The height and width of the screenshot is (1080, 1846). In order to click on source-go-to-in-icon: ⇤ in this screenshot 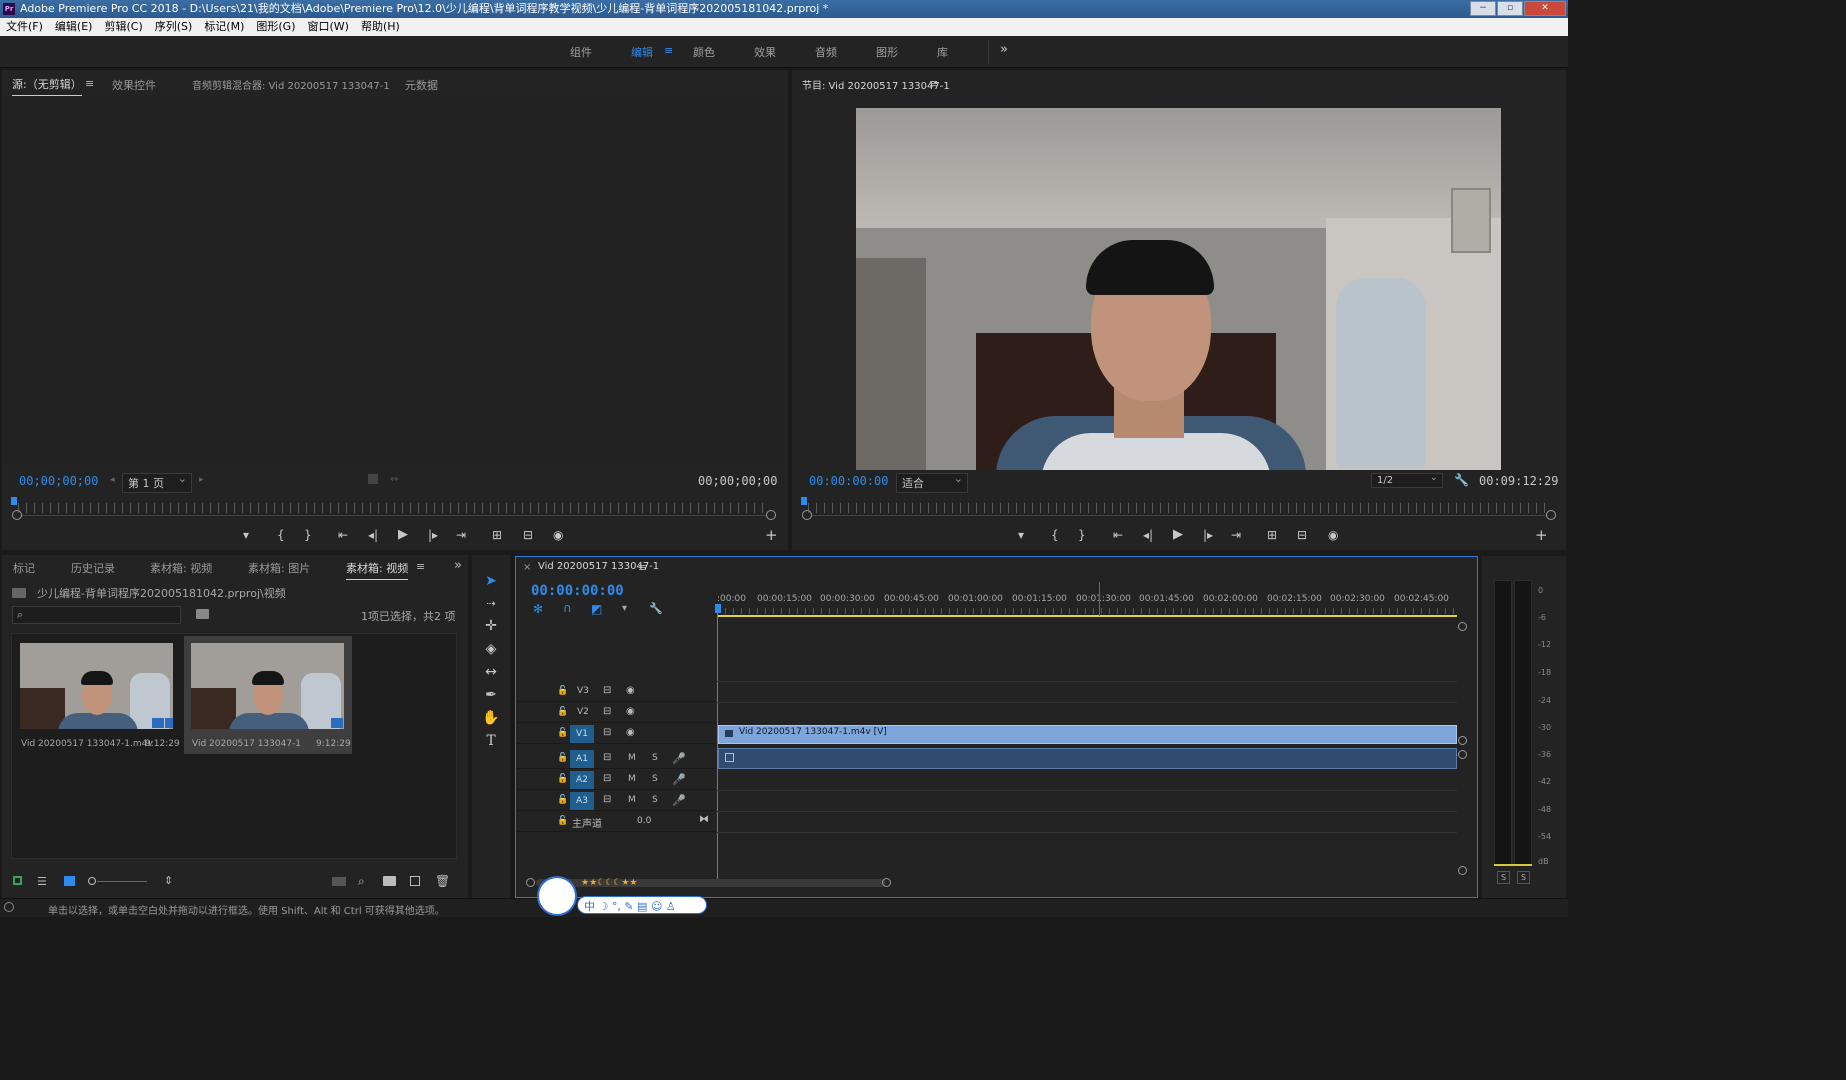, I will do `click(343, 535)`.